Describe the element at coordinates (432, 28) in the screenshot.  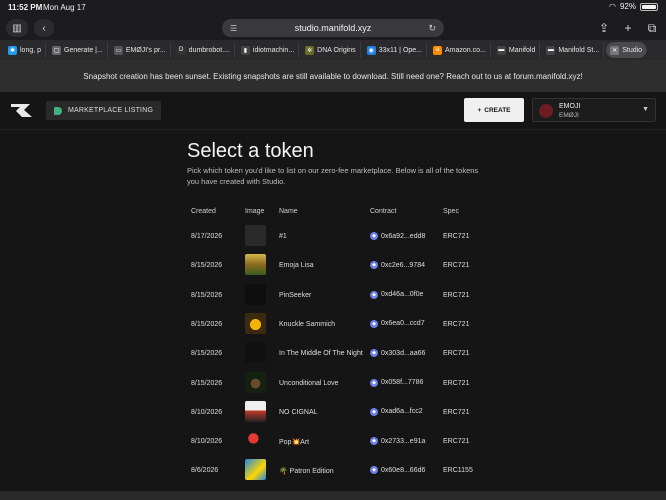
I see `reload-icon: ↻` at that location.